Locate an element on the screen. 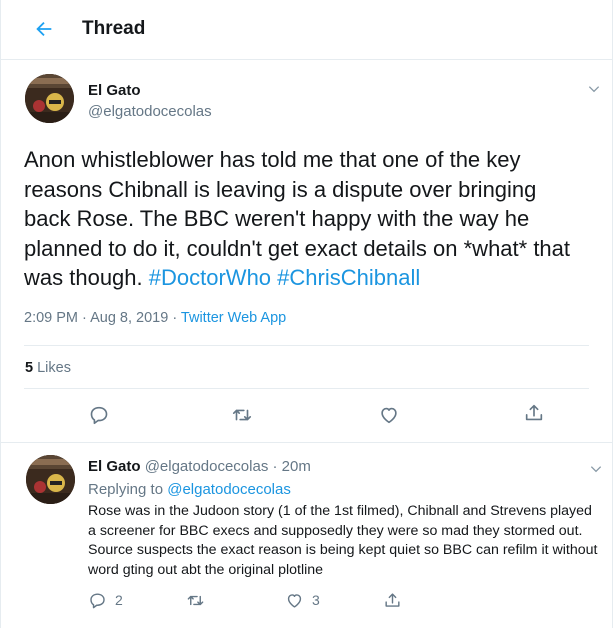 This screenshot has height=628, width=613. mention-link: @elgatodocecolas is located at coordinates (229, 489).